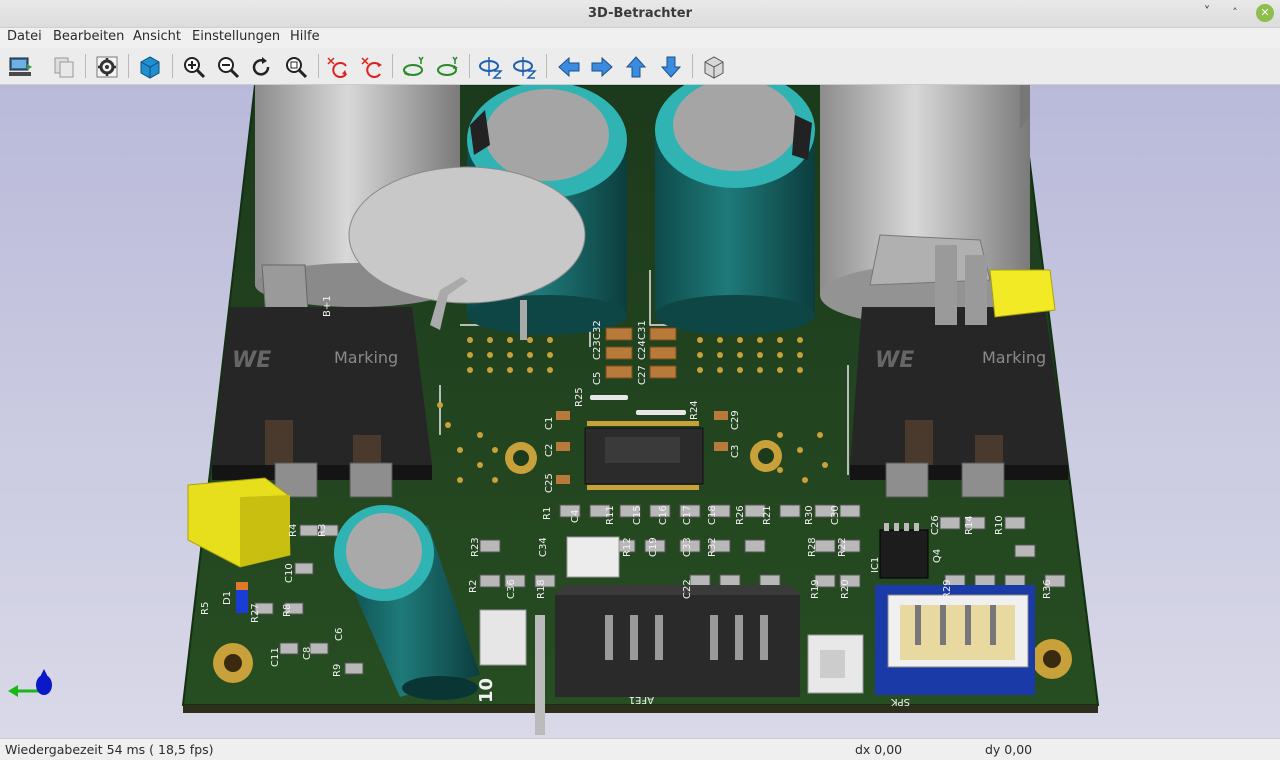 Image resolution: width=1280 pixels, height=760 pixels. What do you see at coordinates (475, 547) in the screenshot?
I see `silk-r23: R23` at bounding box center [475, 547].